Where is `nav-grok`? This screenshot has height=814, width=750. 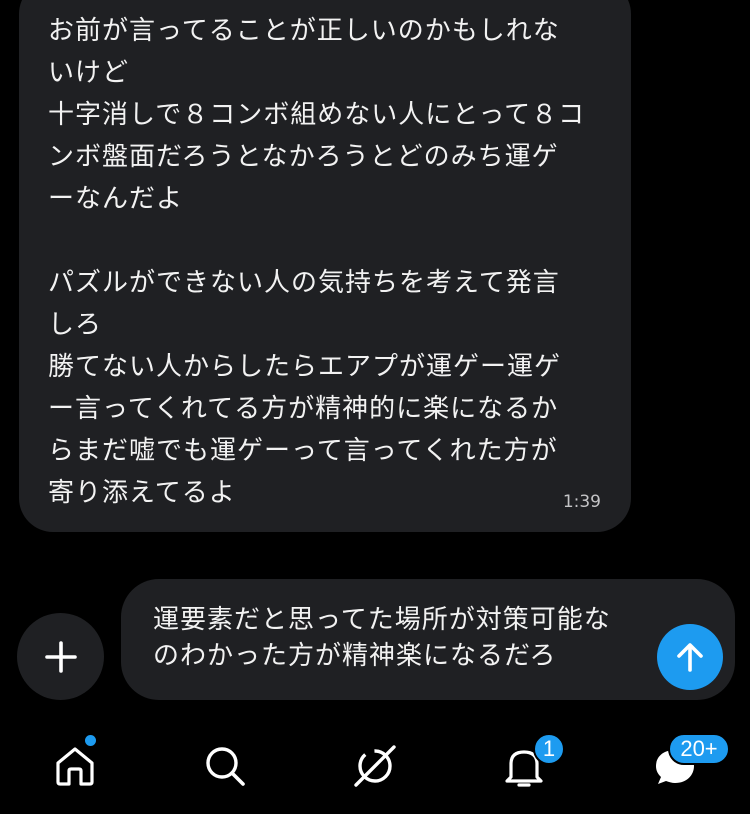
nav-grok is located at coordinates (375, 766).